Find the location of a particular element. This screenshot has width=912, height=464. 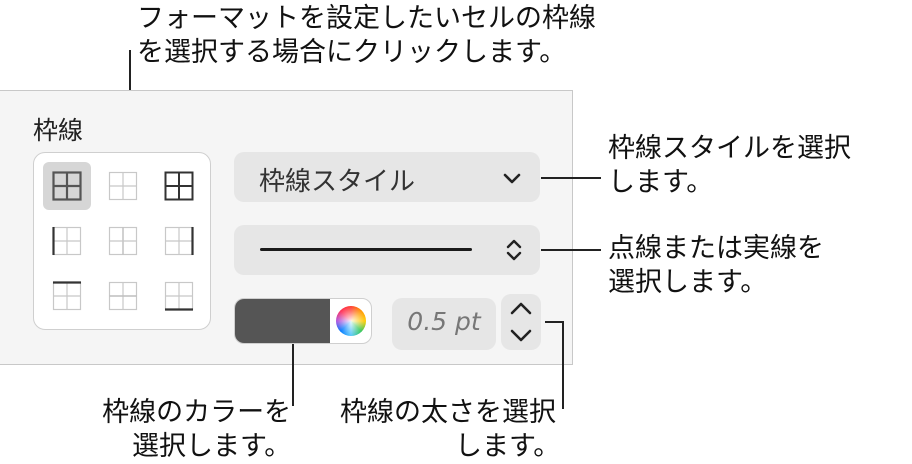

border-selector is located at coordinates (122, 241).